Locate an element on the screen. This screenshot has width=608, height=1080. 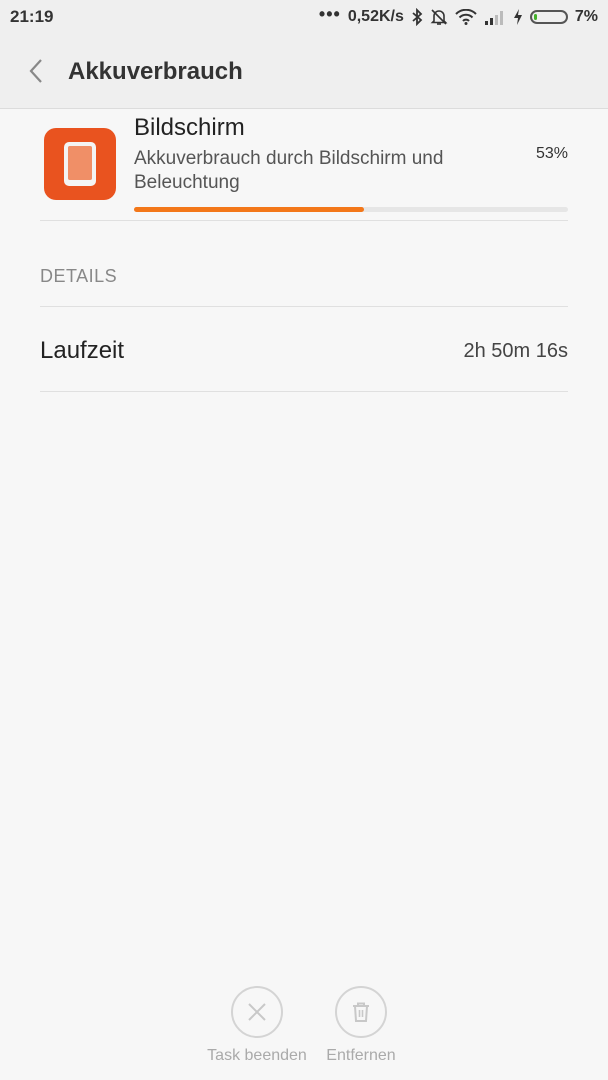
wifi-icon is located at coordinates (466, 17).